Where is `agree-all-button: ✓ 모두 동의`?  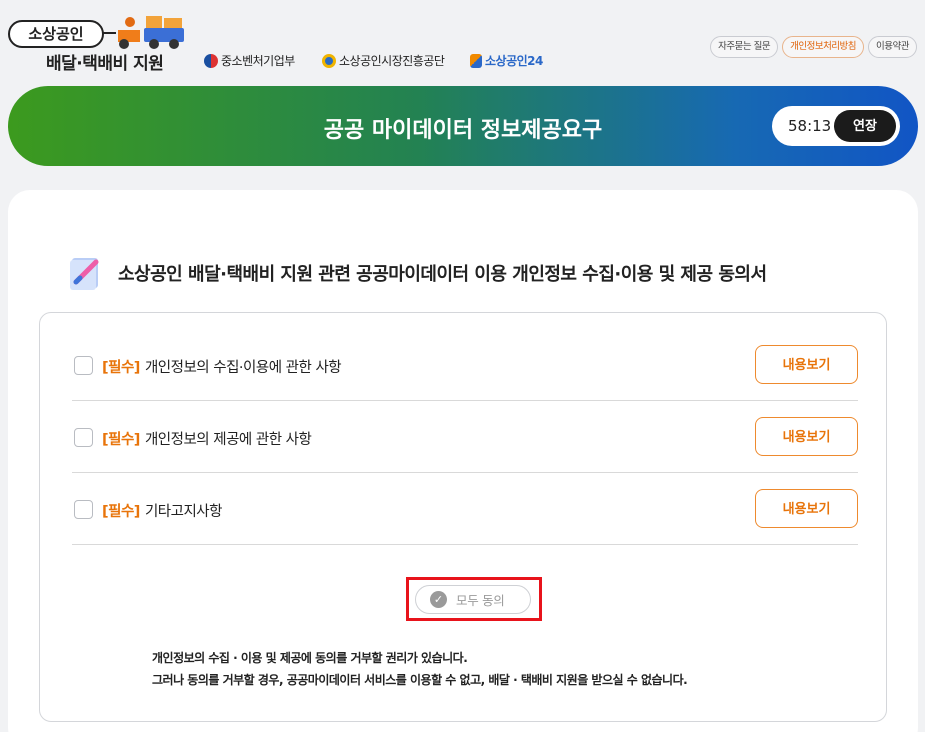 agree-all-button: ✓ 모두 동의 is located at coordinates (473, 599).